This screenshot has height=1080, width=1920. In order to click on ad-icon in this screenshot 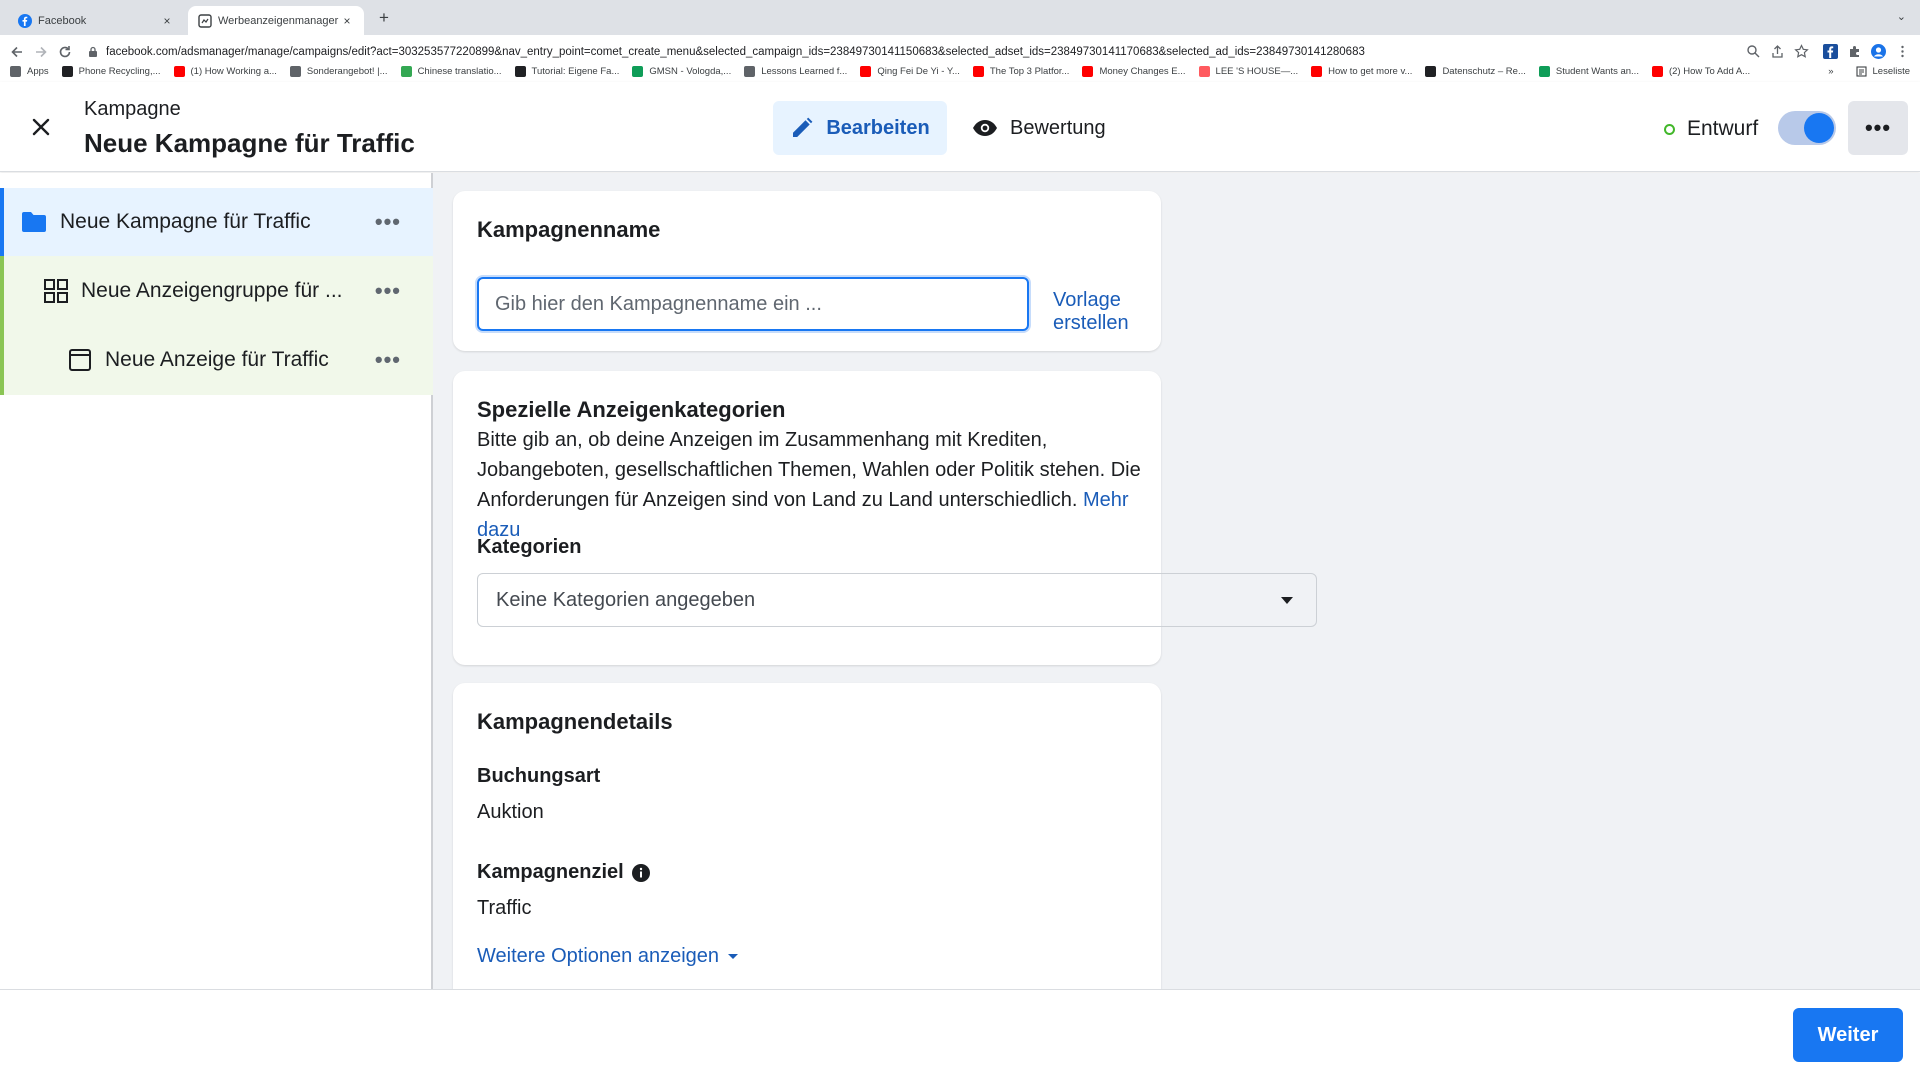, I will do `click(80, 360)`.